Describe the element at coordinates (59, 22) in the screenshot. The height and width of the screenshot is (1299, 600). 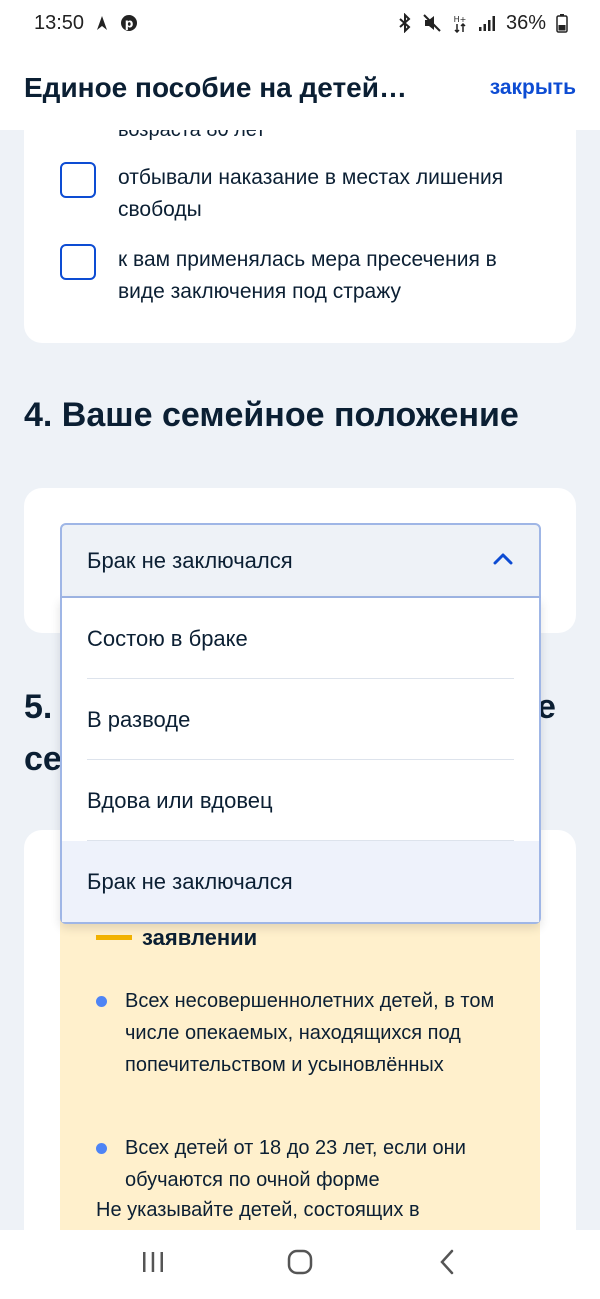
I see `status-time: 13:50` at that location.